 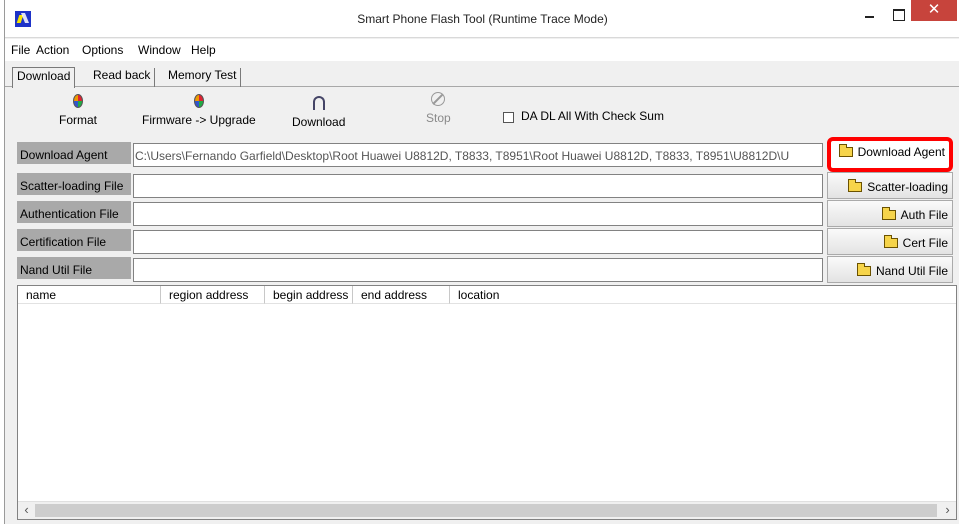 What do you see at coordinates (478, 242) in the screenshot?
I see `certification-file-field` at bounding box center [478, 242].